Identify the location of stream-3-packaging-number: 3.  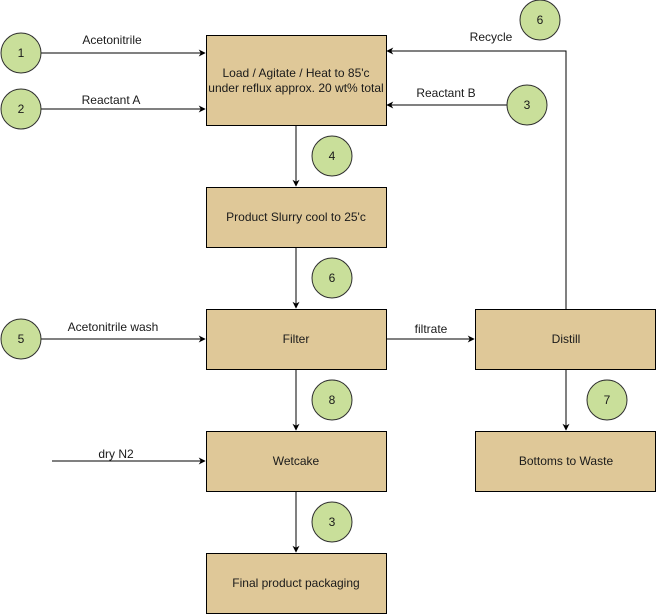
(332, 522).